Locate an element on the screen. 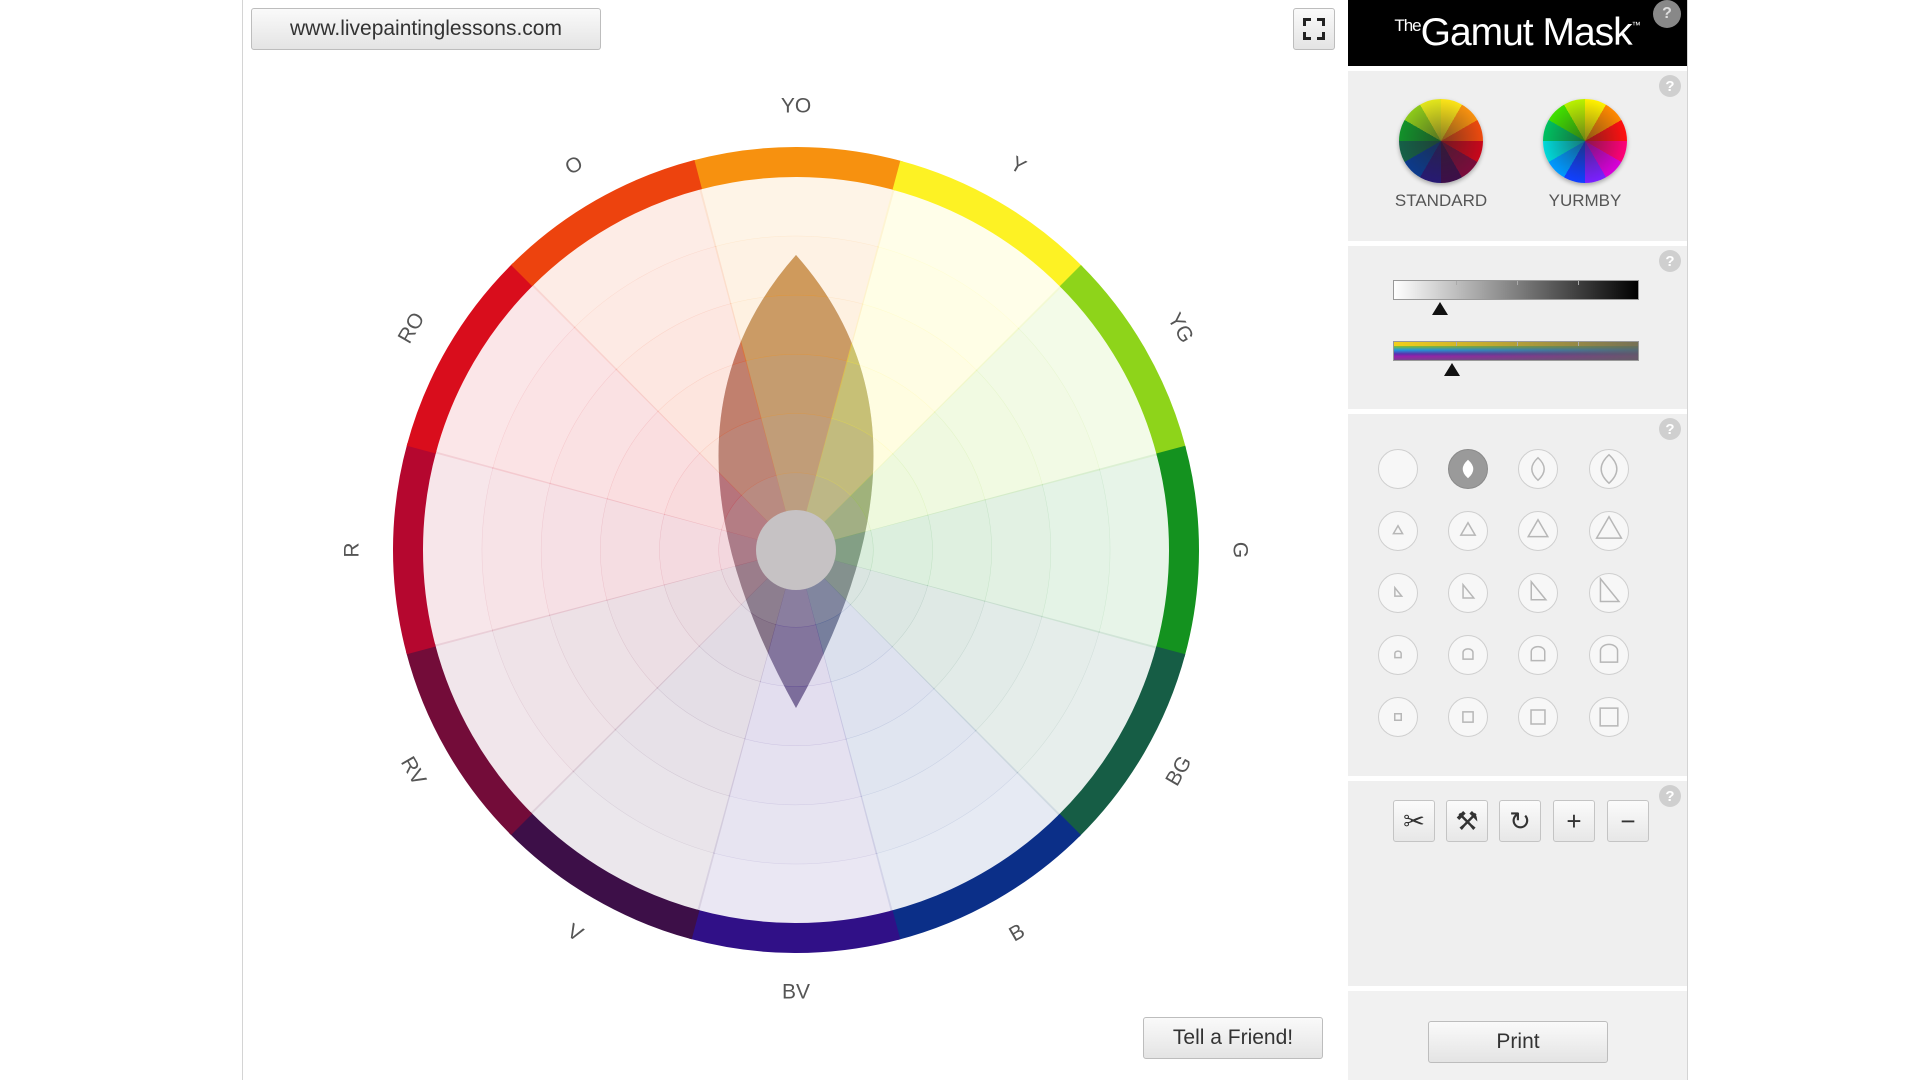  value-slider-track is located at coordinates (1516, 290).